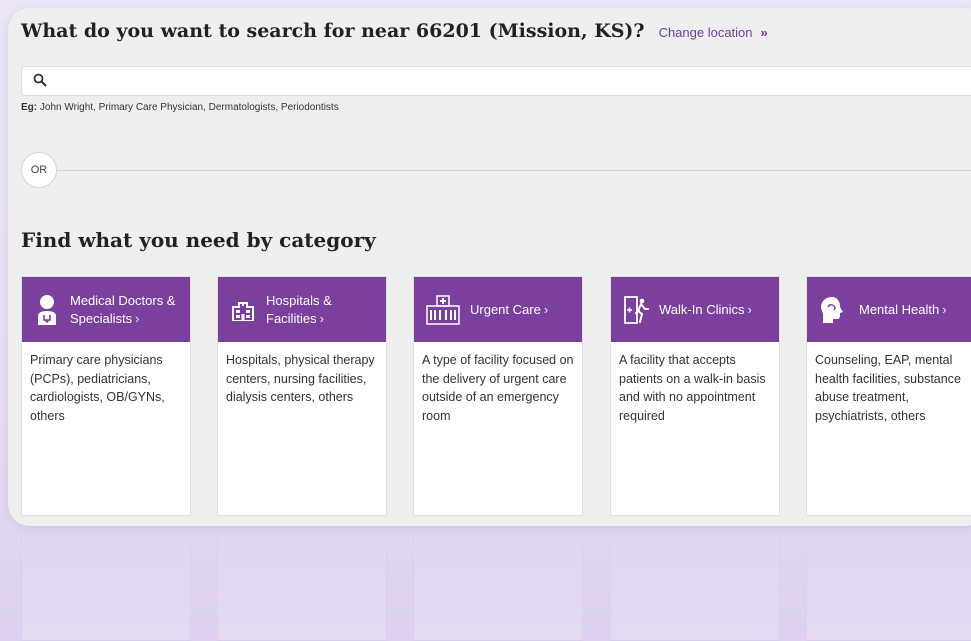 The image size is (971, 641). What do you see at coordinates (198, 240) in the screenshot?
I see `category-heading: Find what you need by category` at bounding box center [198, 240].